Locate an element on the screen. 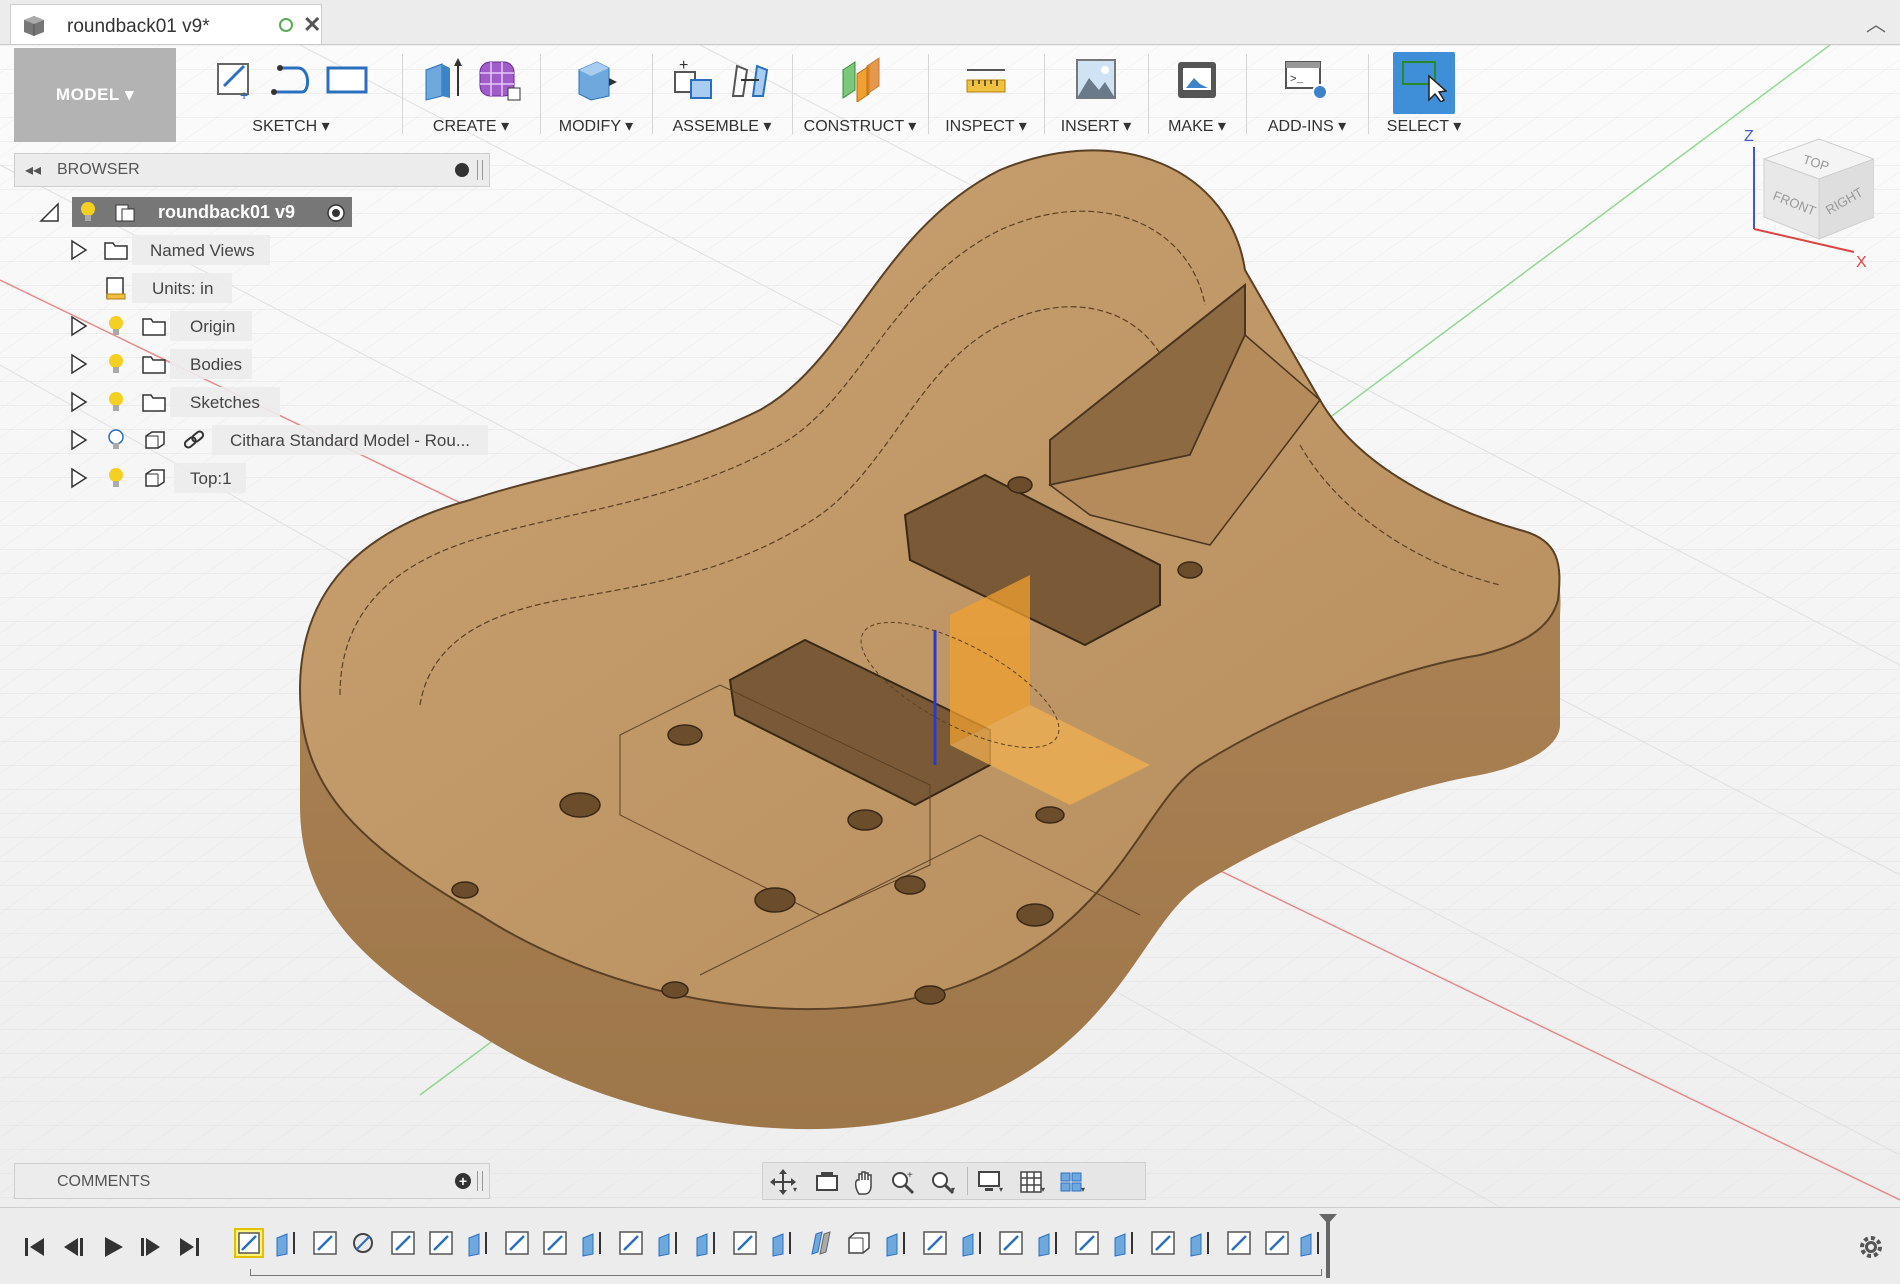 Image resolution: width=1900 pixels, height=1284 pixels. timeline-marker is located at coordinates (1328, 1246).